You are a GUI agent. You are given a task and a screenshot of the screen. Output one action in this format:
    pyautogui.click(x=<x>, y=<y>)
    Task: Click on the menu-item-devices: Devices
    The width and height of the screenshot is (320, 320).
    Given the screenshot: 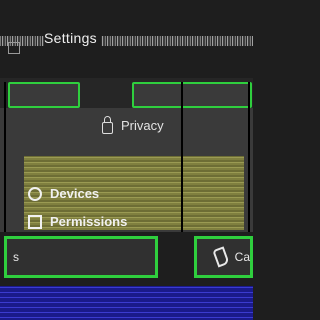 What is the action you would take?
    pyautogui.click(x=63, y=193)
    